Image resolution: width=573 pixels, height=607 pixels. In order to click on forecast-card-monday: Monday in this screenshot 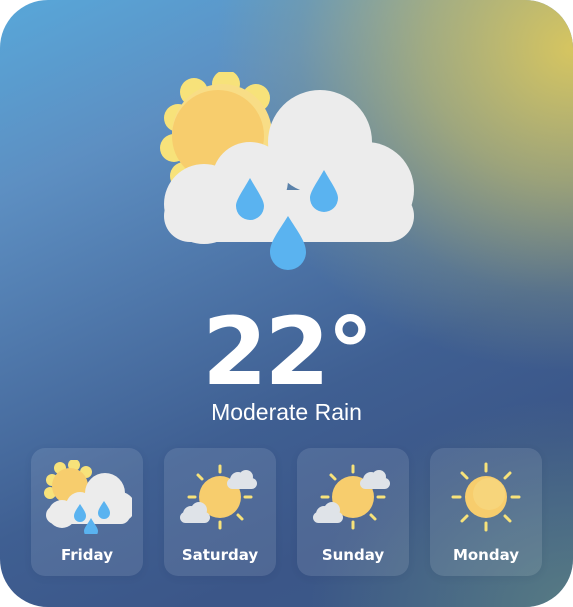, I will do `click(486, 512)`.